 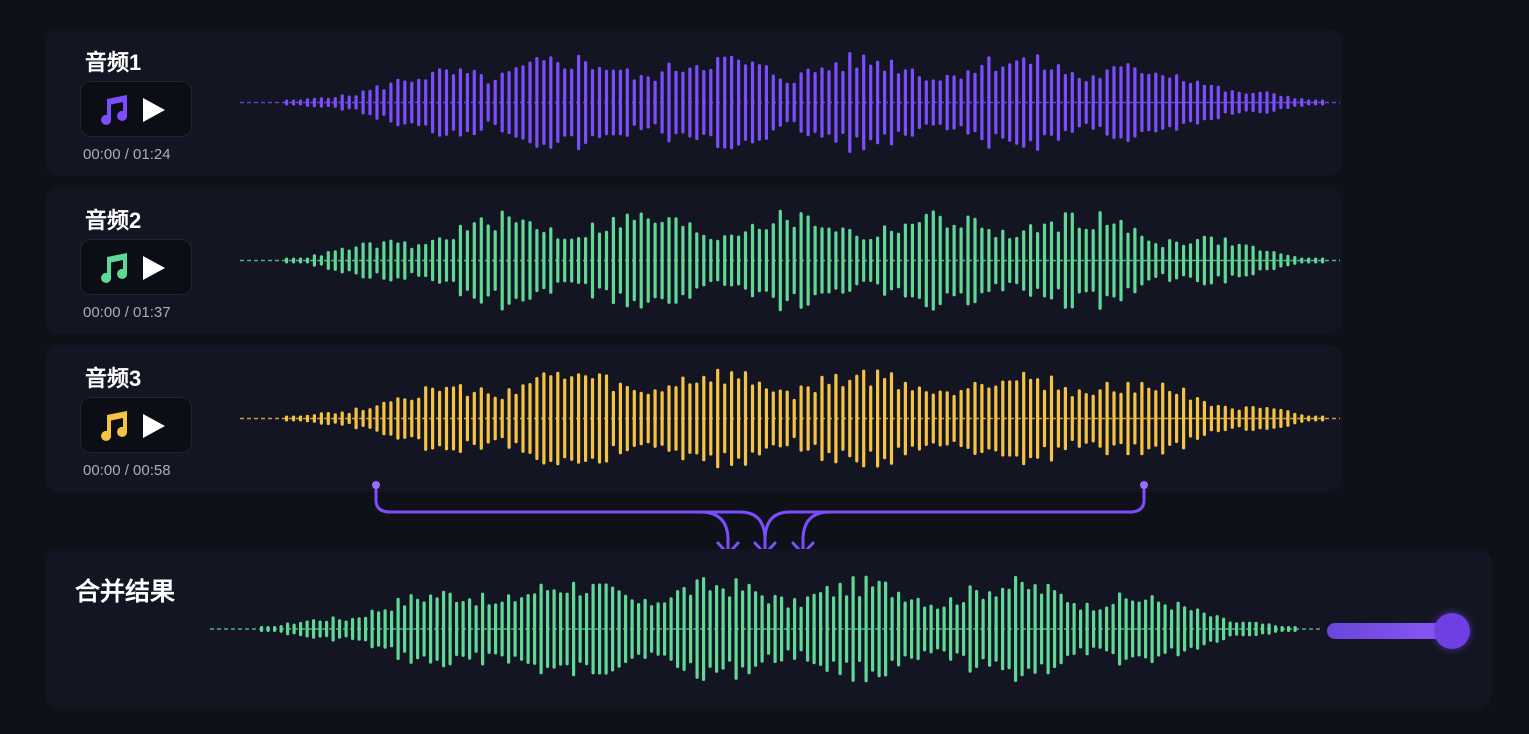 I want to click on track-time: 00:00 / 01:24, so click(x=127, y=154).